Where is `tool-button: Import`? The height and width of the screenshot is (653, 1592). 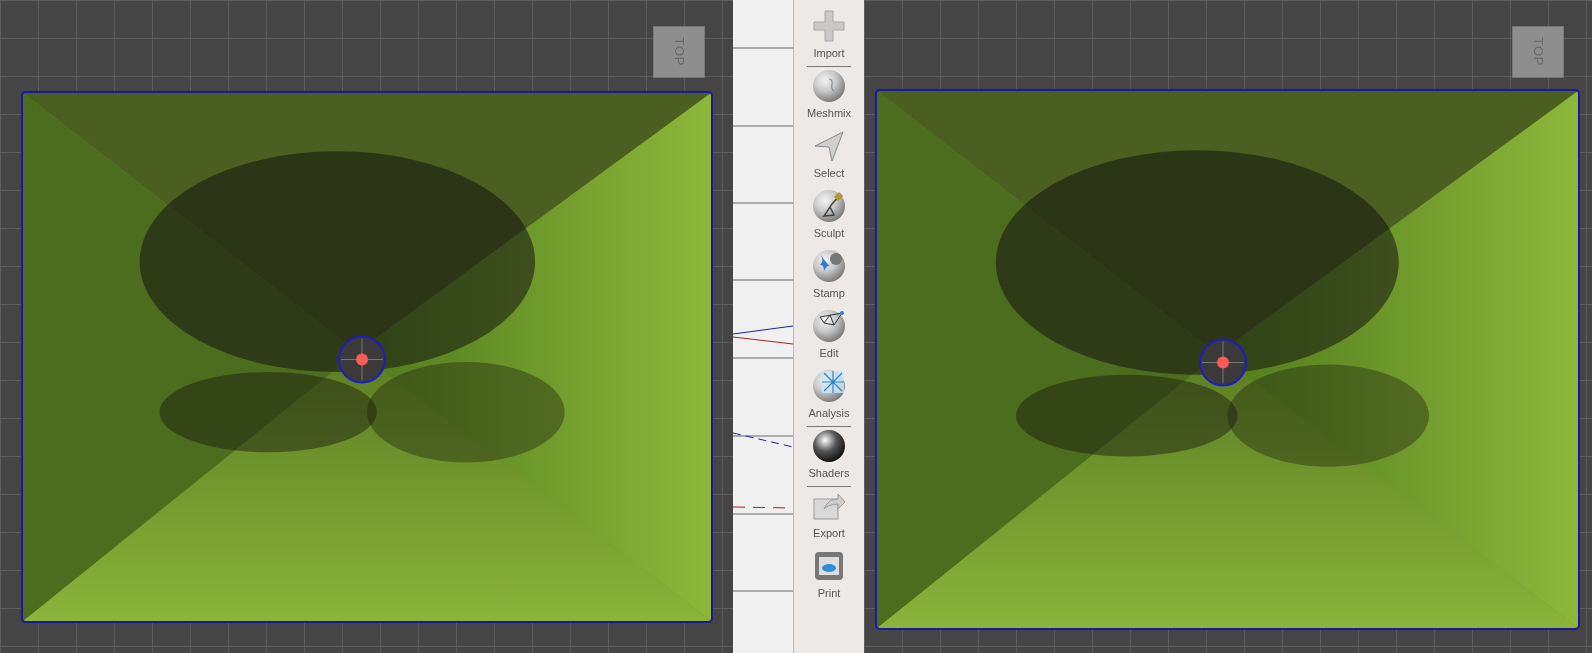 tool-button: Import is located at coordinates (829, 38).